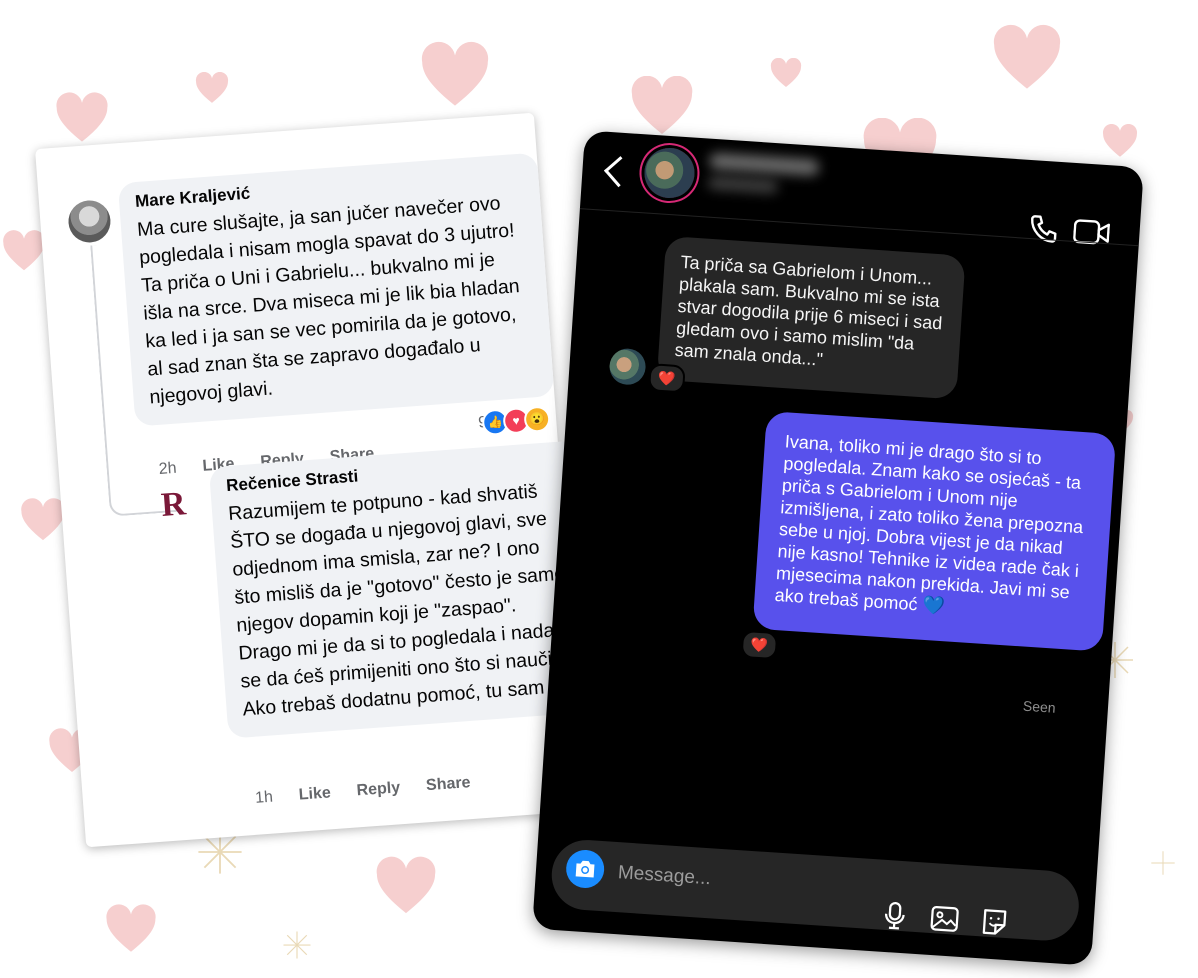 The width and height of the screenshot is (1198, 978). I want to click on sticker-icon, so click(995, 922).